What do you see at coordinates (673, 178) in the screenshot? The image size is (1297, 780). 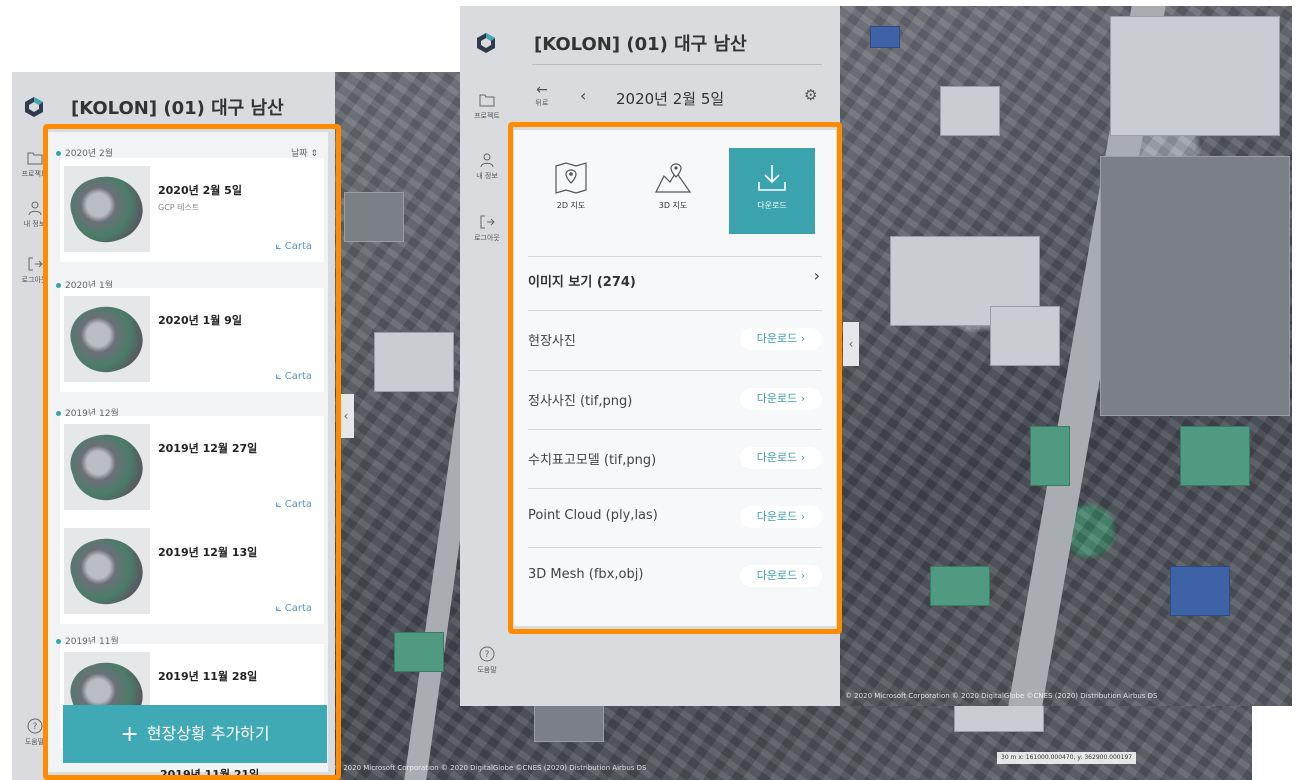 I see `map-3d-icon` at bounding box center [673, 178].